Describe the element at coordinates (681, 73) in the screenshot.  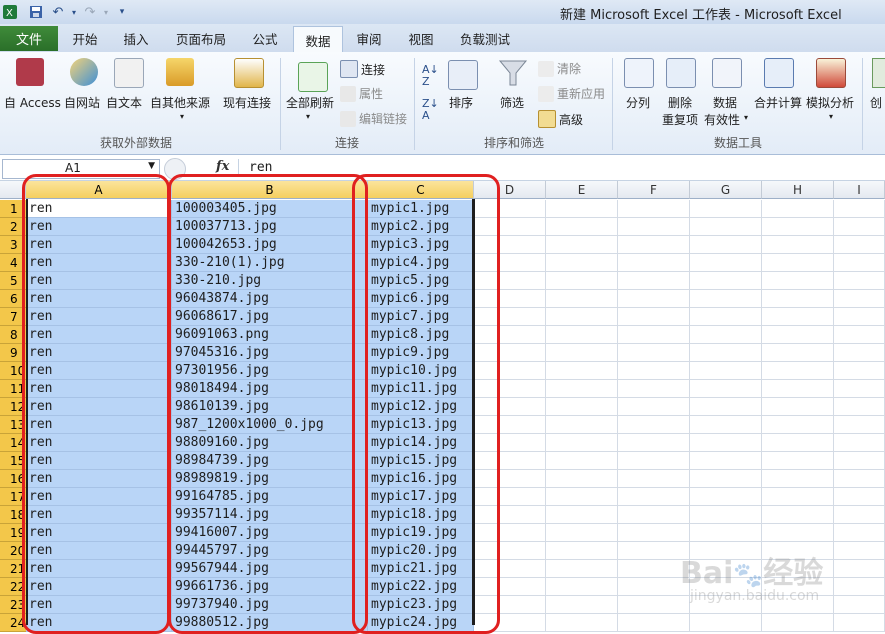
I see `remove-duplicates-button` at that location.